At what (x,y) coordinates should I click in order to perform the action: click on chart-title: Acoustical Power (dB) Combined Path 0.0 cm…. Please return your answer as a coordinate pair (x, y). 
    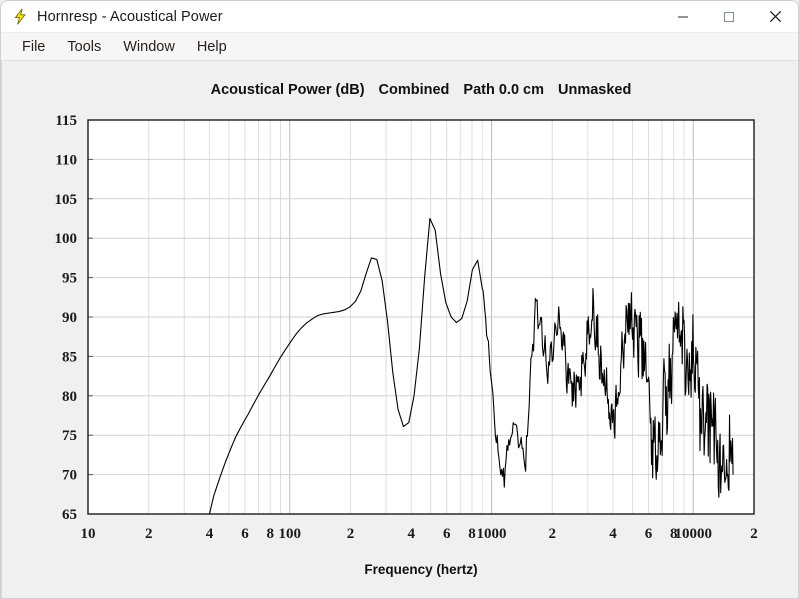
    Looking at the image, I should click on (421, 90).